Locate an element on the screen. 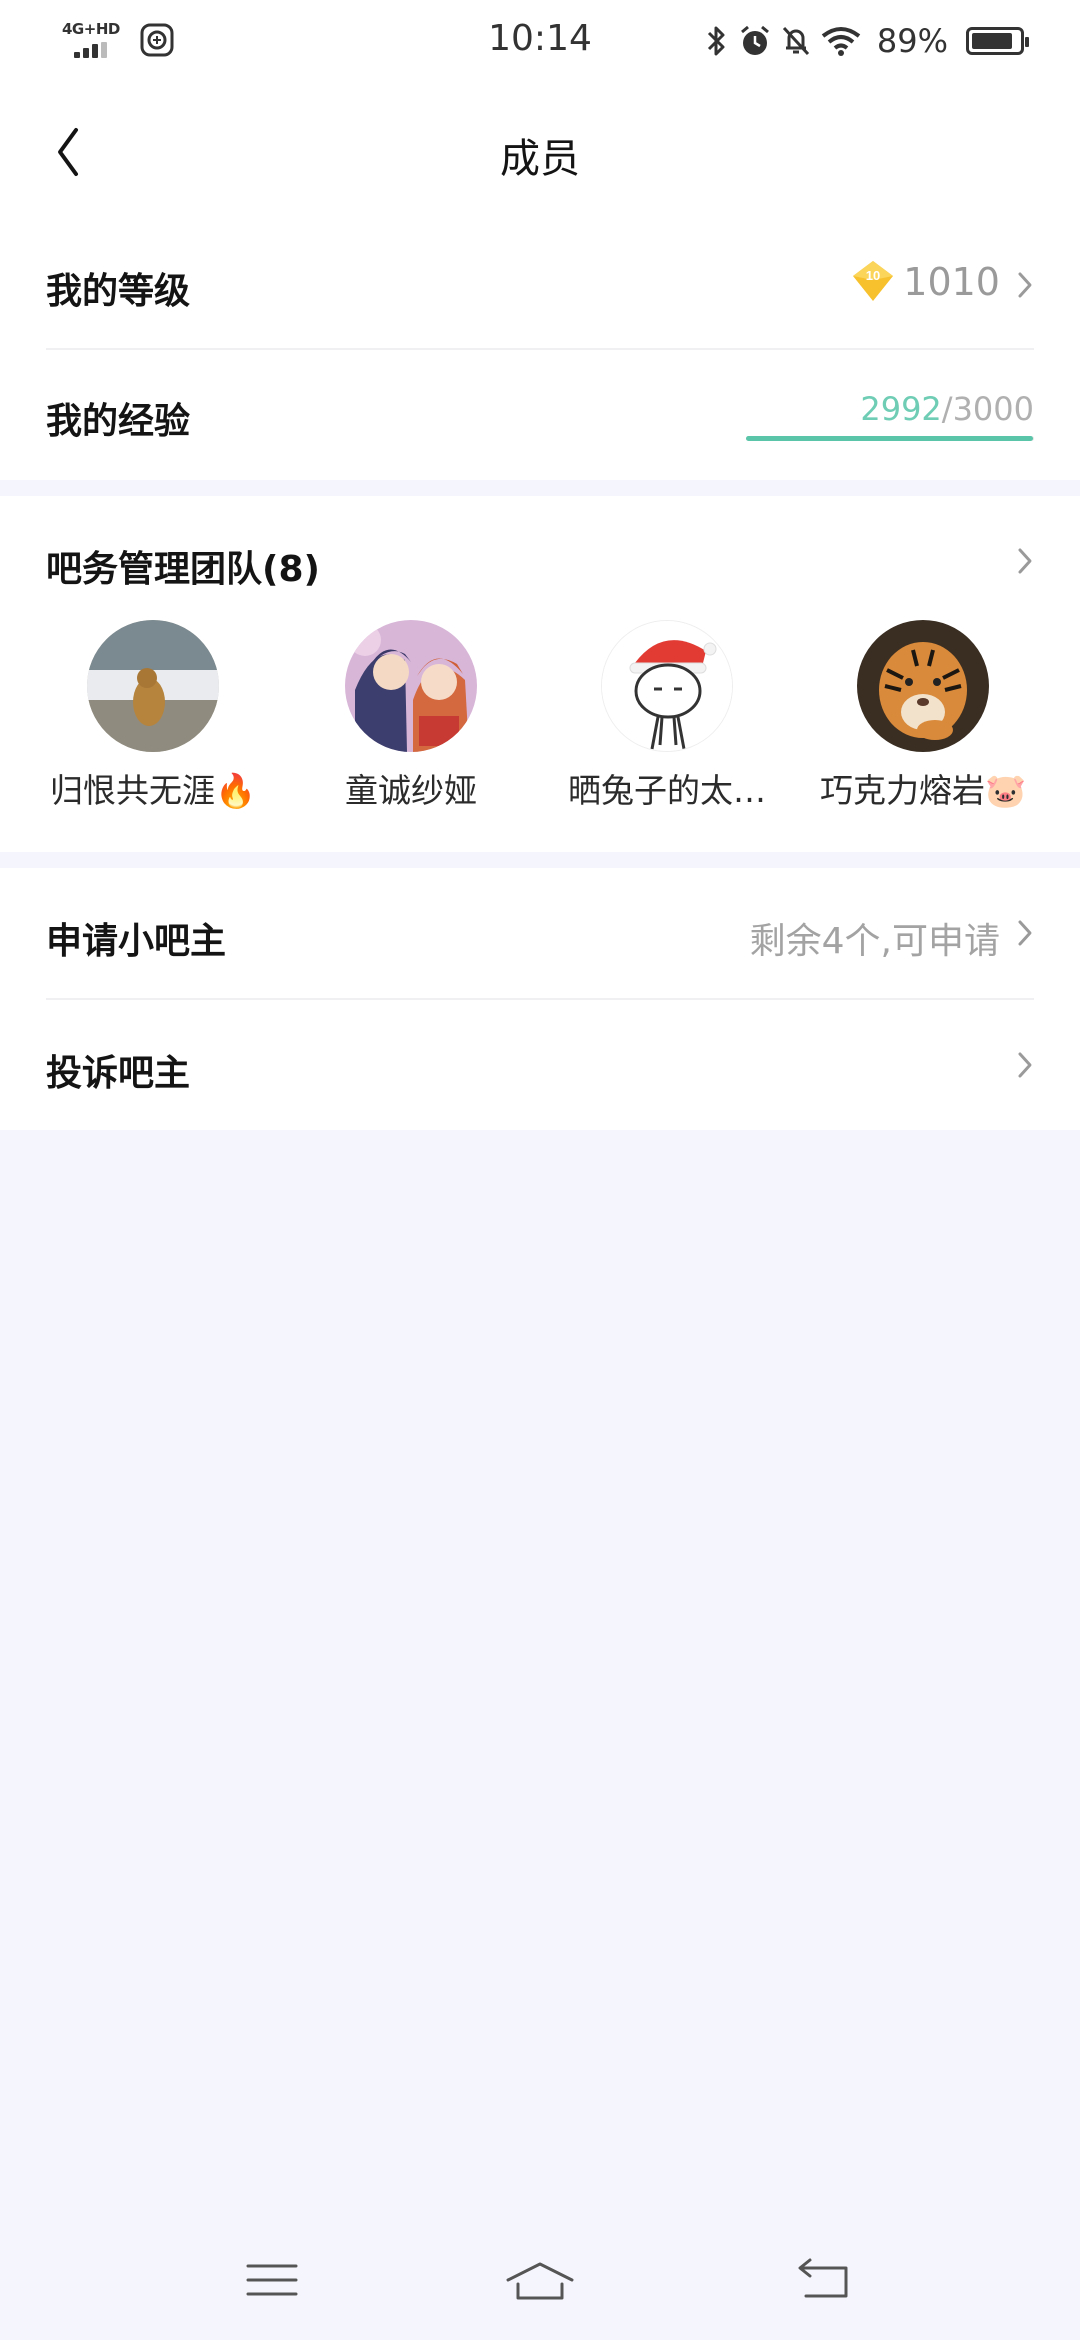 Image resolution: width=1080 pixels, height=2340 pixels. member-name: 童诚纱娅 is located at coordinates (411, 790).